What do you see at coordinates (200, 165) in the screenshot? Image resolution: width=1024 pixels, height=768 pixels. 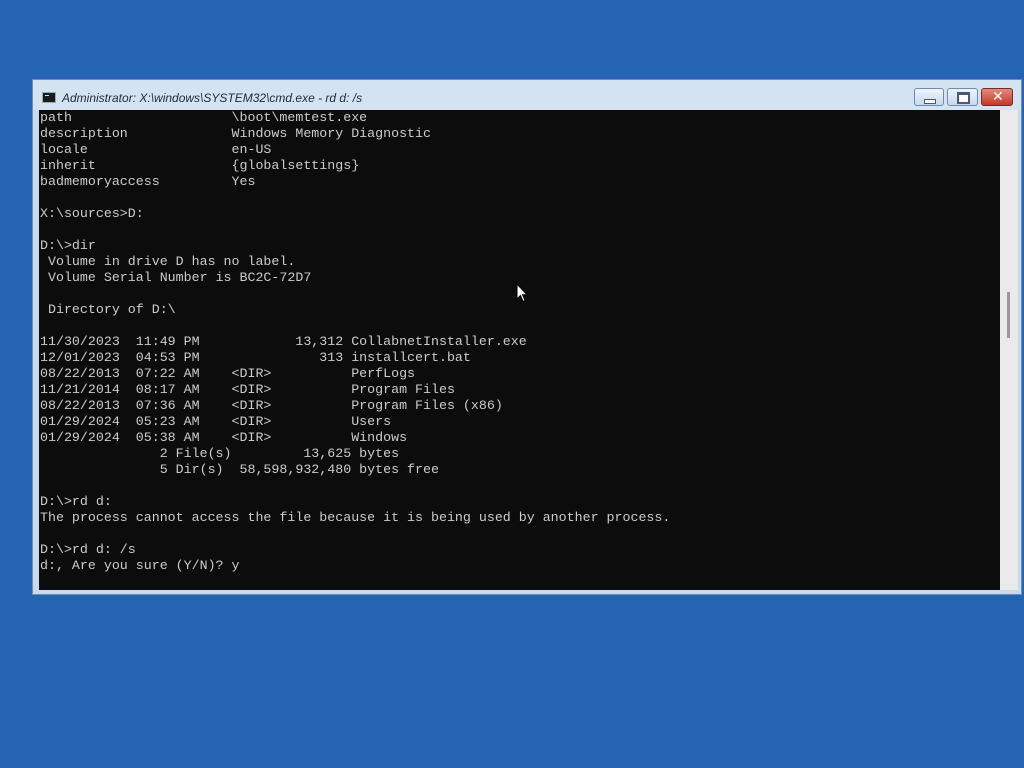 I see `console-line: inherit {globalsettings}` at bounding box center [200, 165].